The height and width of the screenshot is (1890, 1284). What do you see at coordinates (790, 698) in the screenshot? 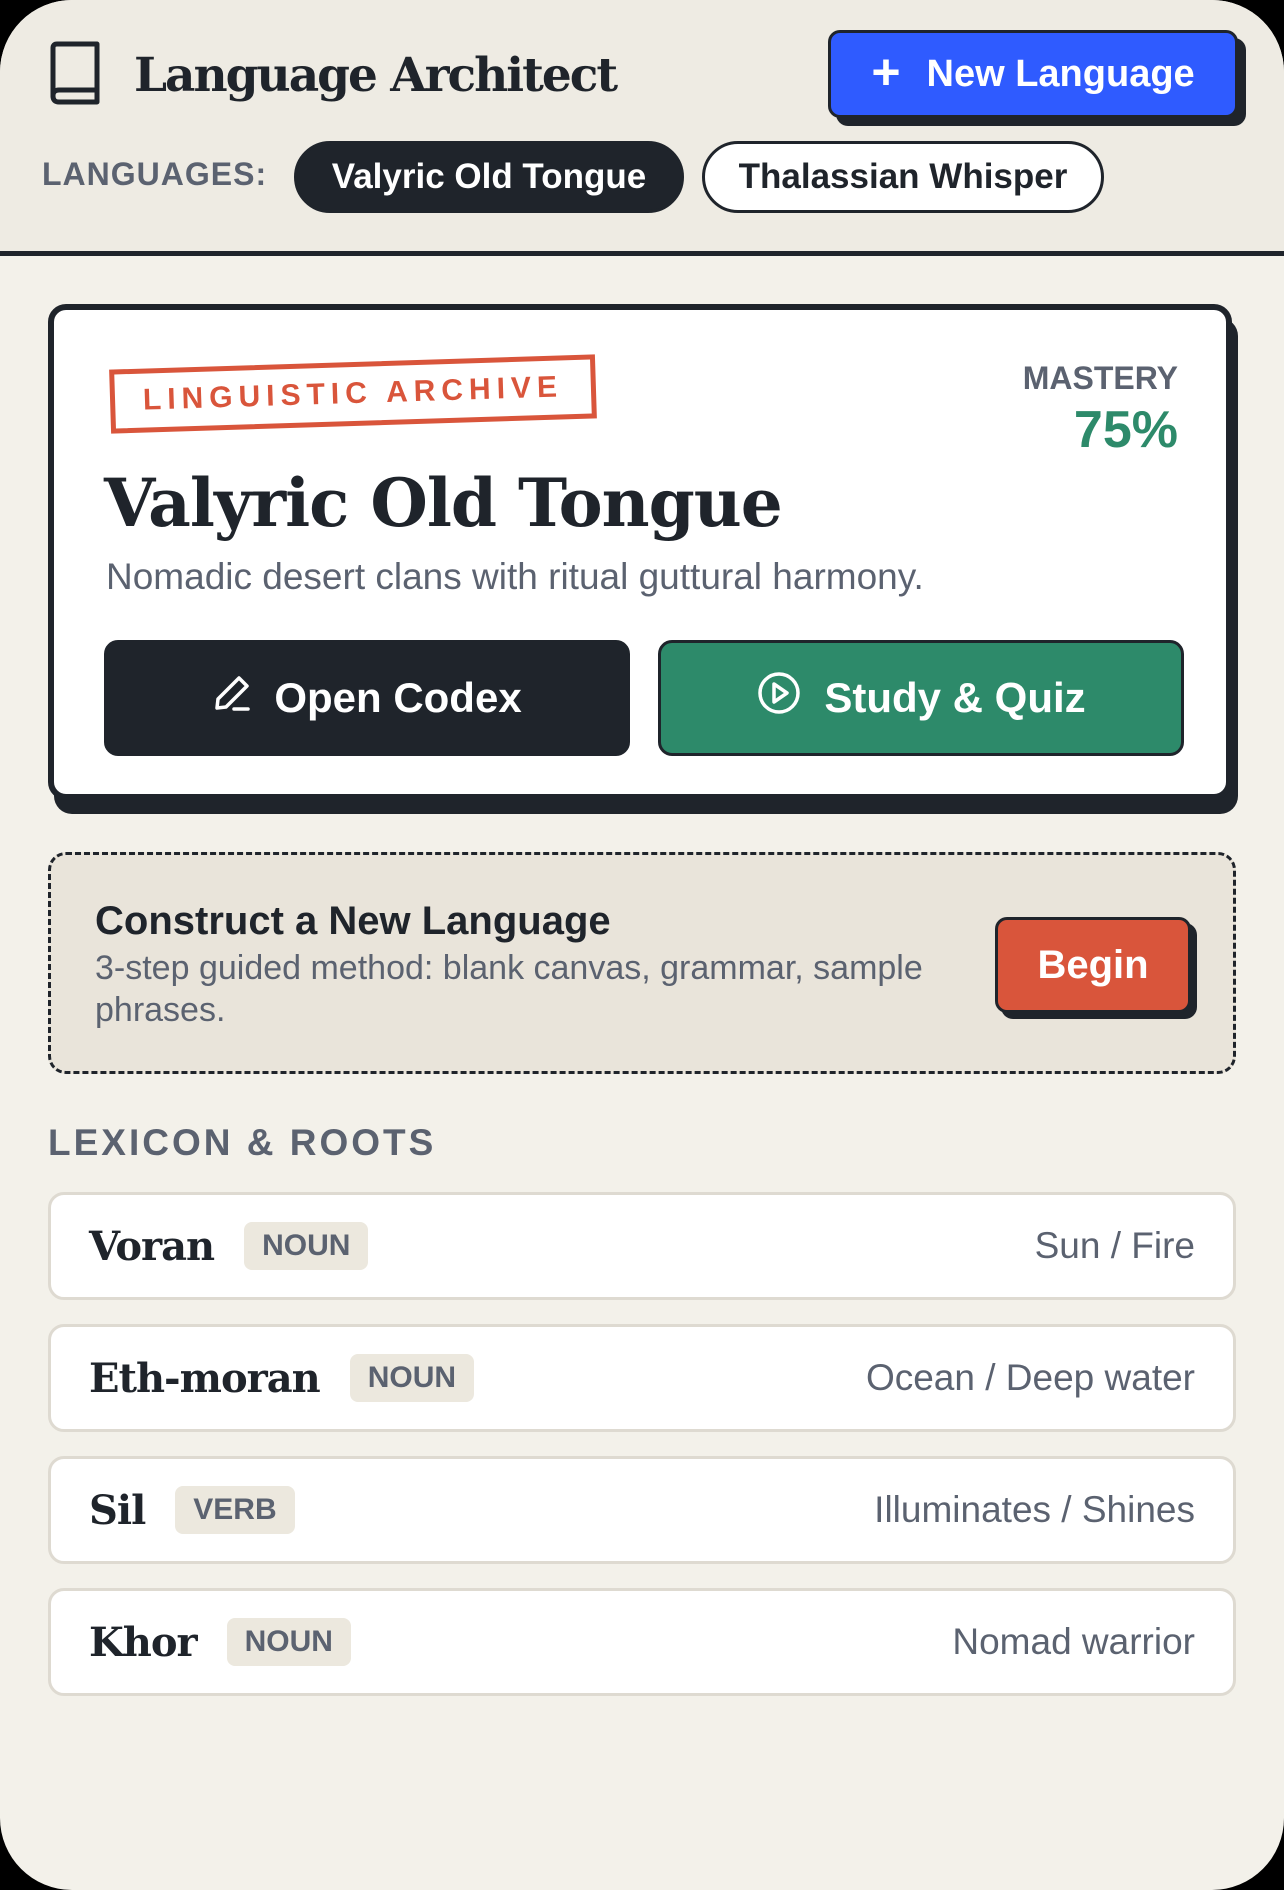
I see `play-circle-icon` at bounding box center [790, 698].